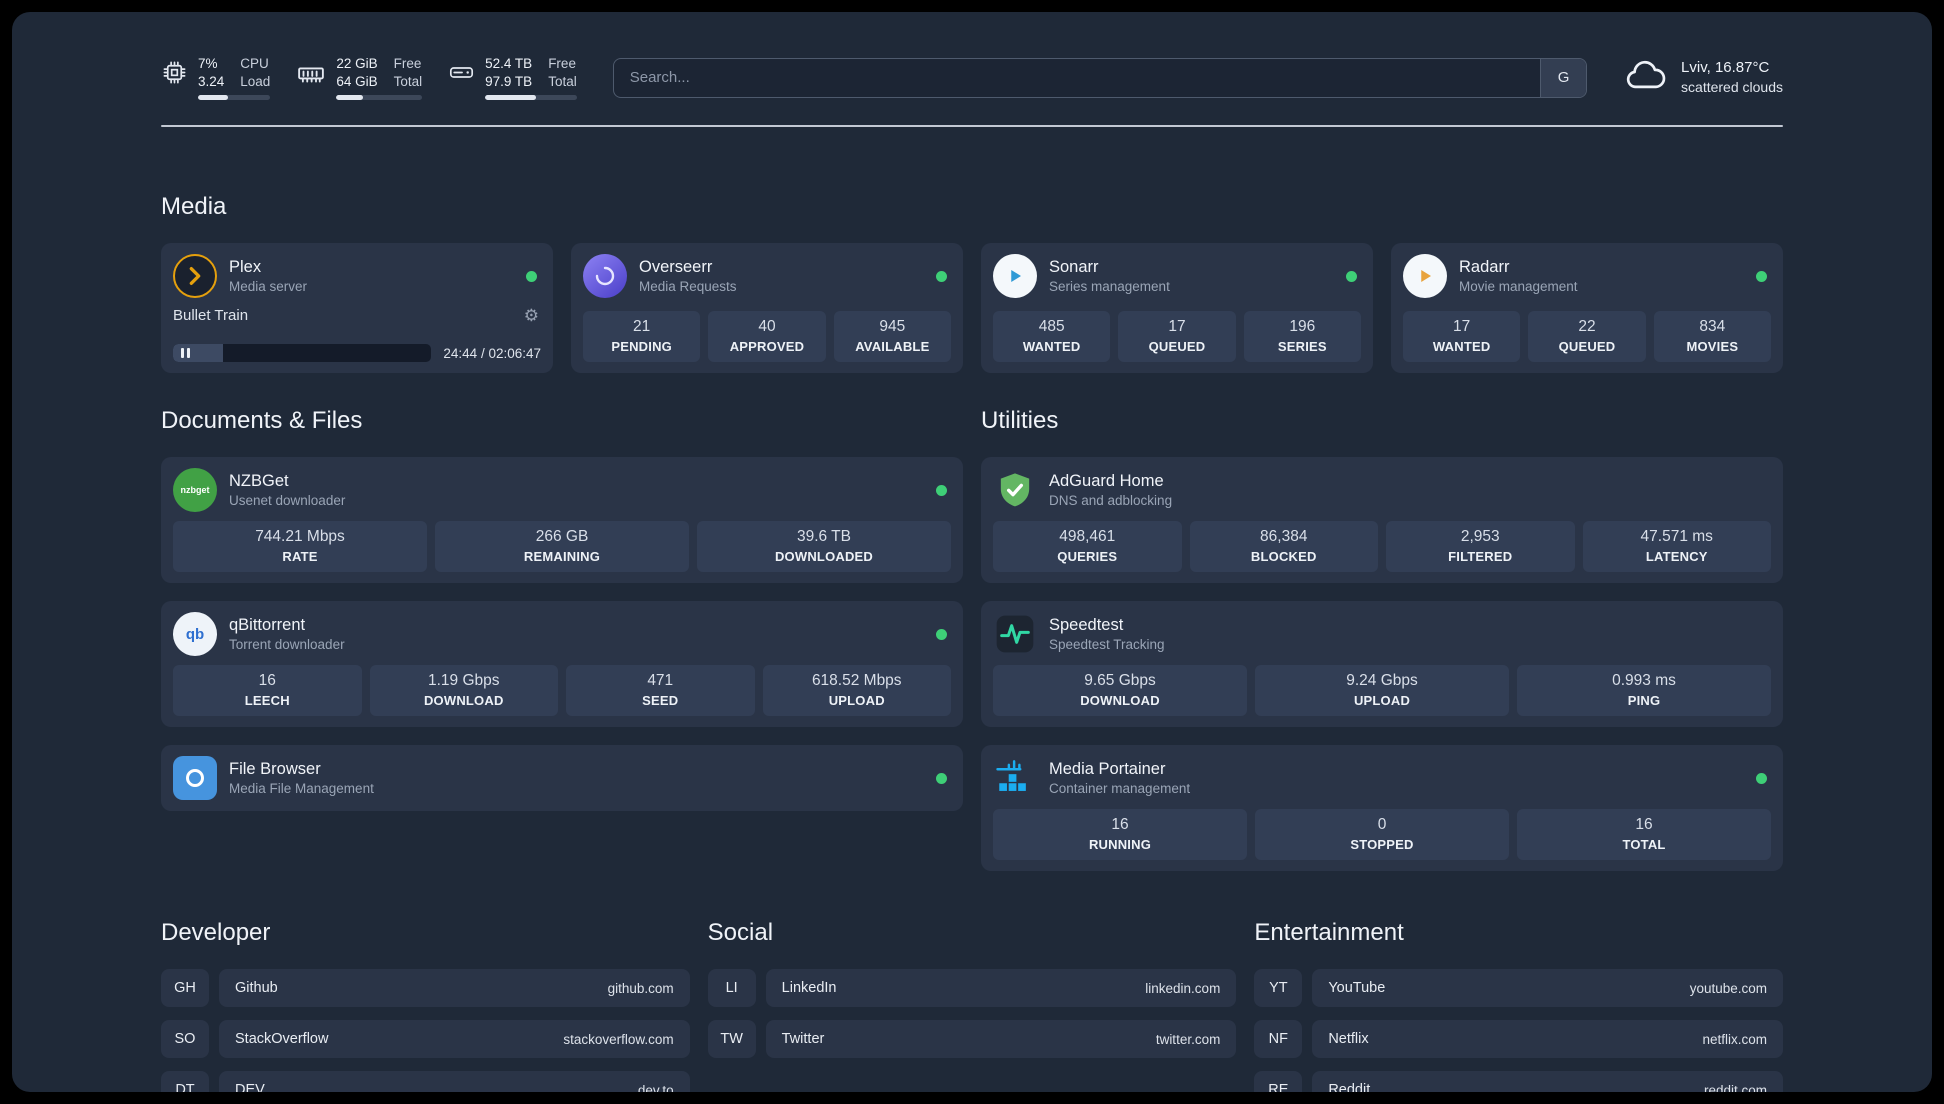 Image resolution: width=1944 pixels, height=1104 pixels. Describe the element at coordinates (1382, 700) in the screenshot. I see `stat-label: UPLOAD` at that location.